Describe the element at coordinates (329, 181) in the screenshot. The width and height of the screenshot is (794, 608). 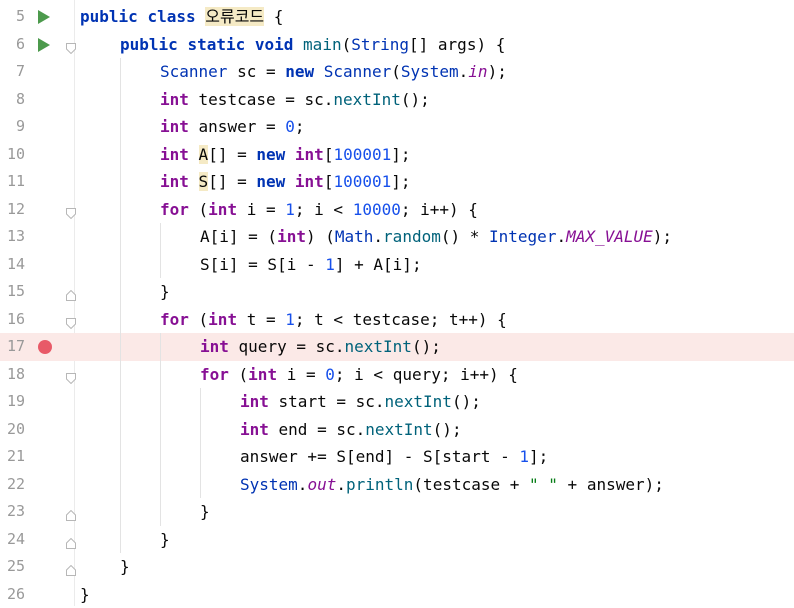
I see `code-token: [` at that location.